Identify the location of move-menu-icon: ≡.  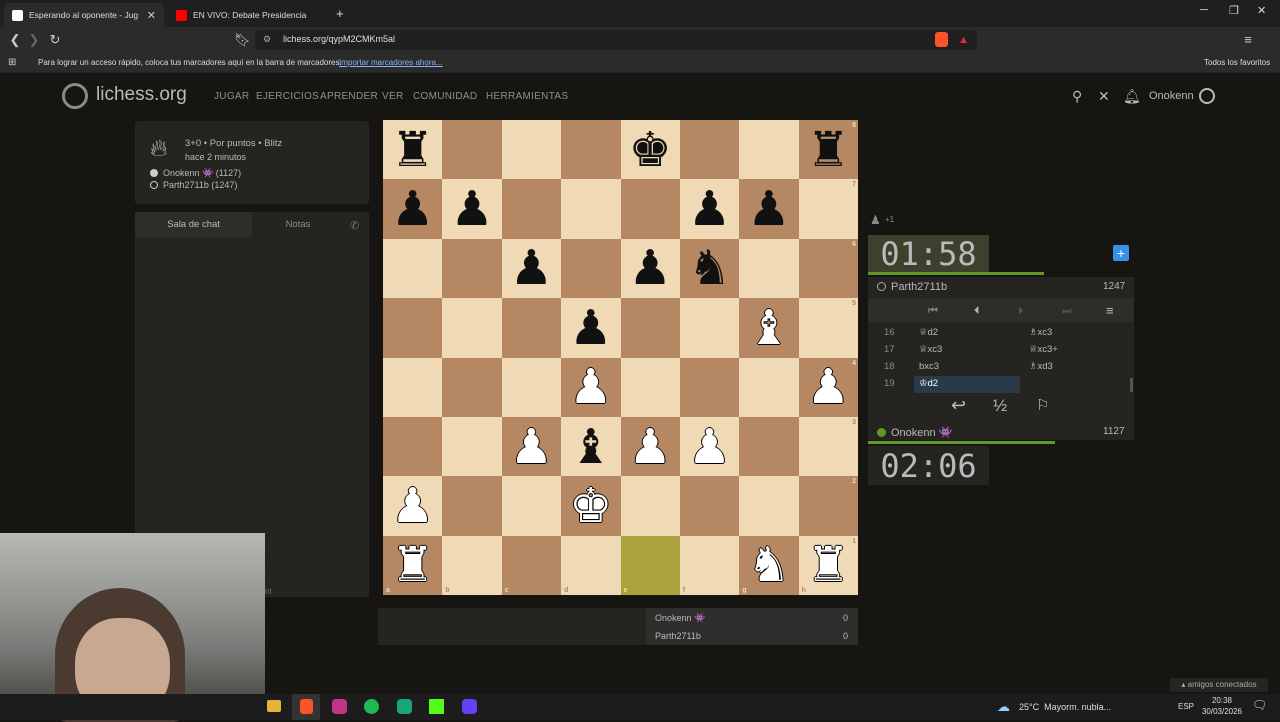
(1110, 310).